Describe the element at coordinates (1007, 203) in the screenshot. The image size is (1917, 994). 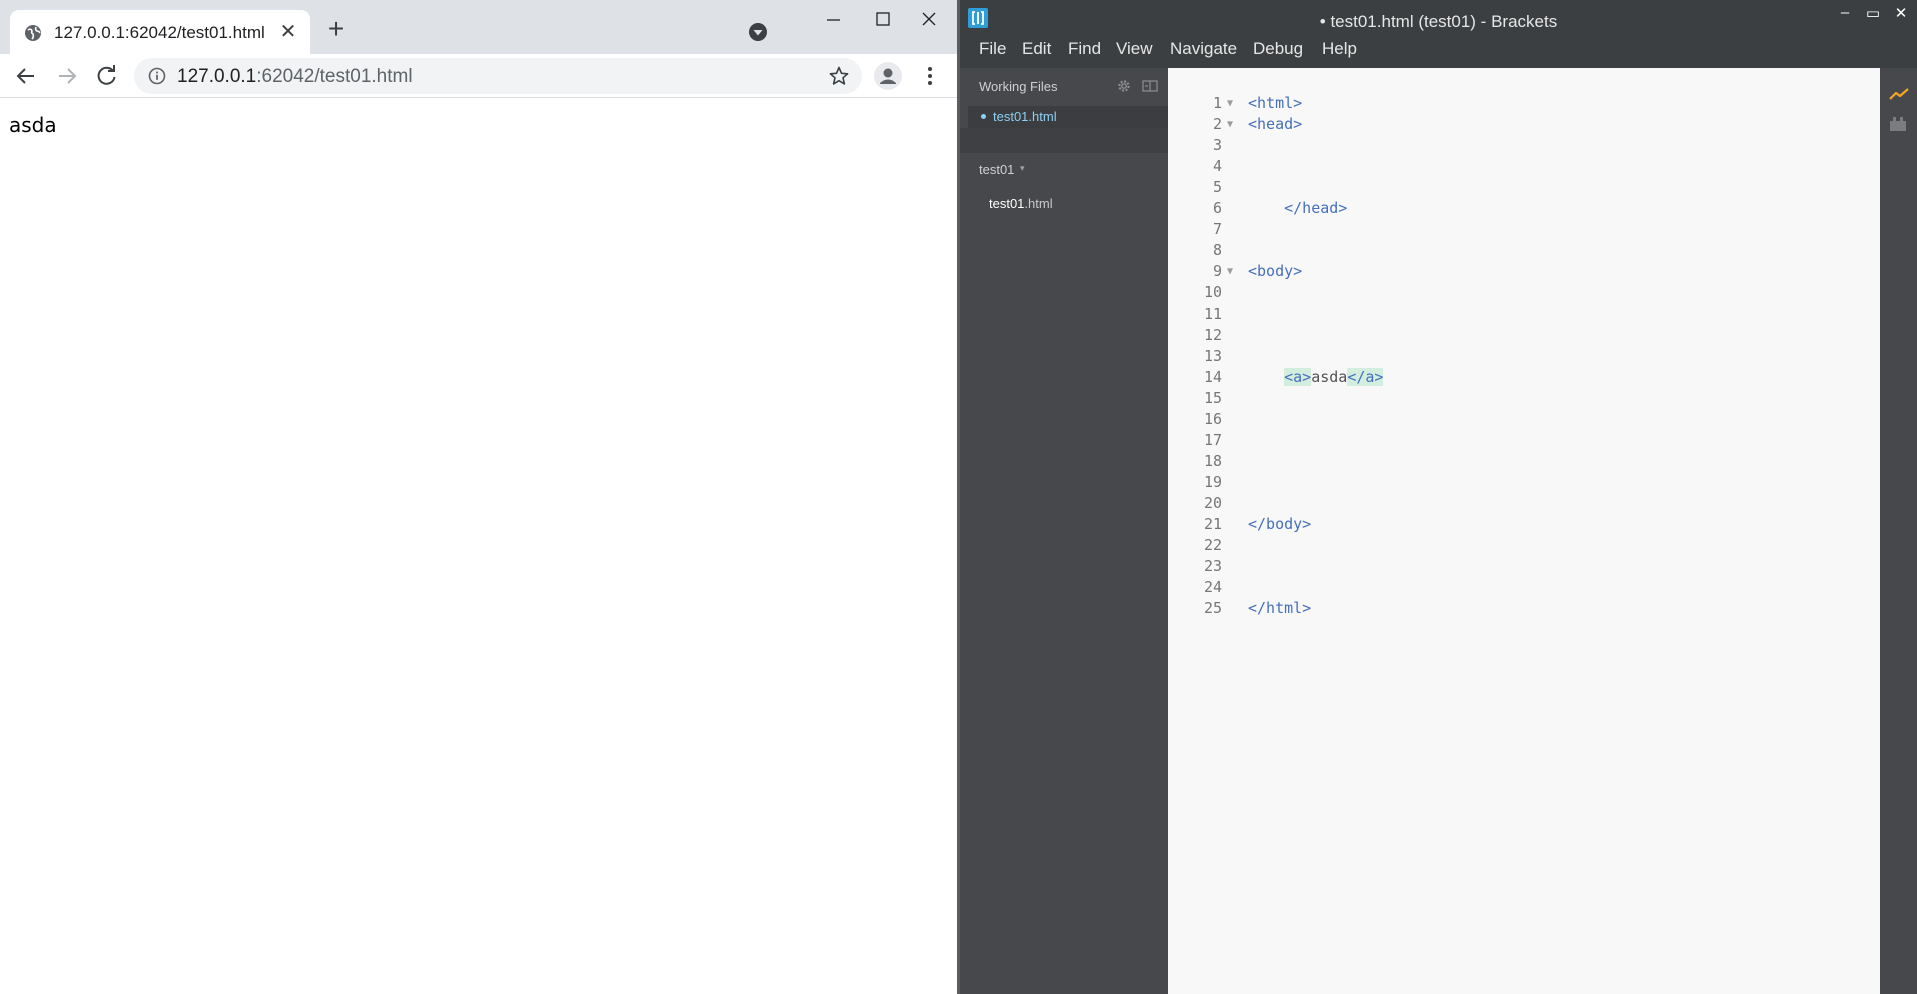
I see `file-tree-base: test01` at that location.